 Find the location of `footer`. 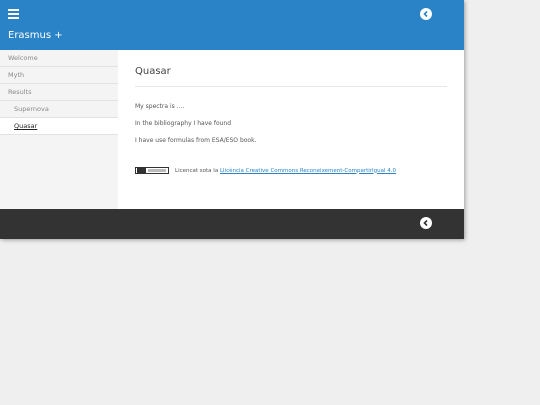

footer is located at coordinates (232, 224).